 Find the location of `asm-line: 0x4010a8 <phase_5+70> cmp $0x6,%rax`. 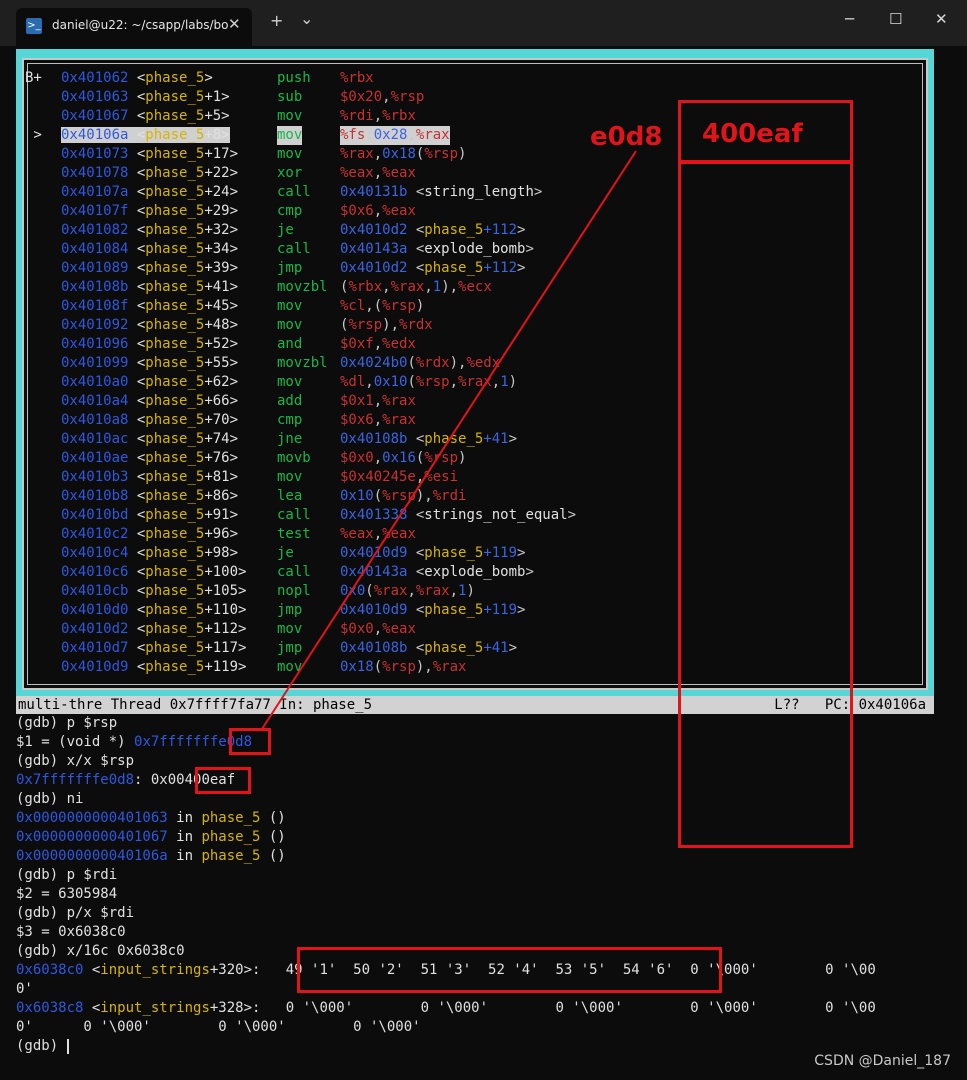

asm-line: 0x4010a8 <phase_5+70> cmp $0x6,%rax is located at coordinates (220, 420).